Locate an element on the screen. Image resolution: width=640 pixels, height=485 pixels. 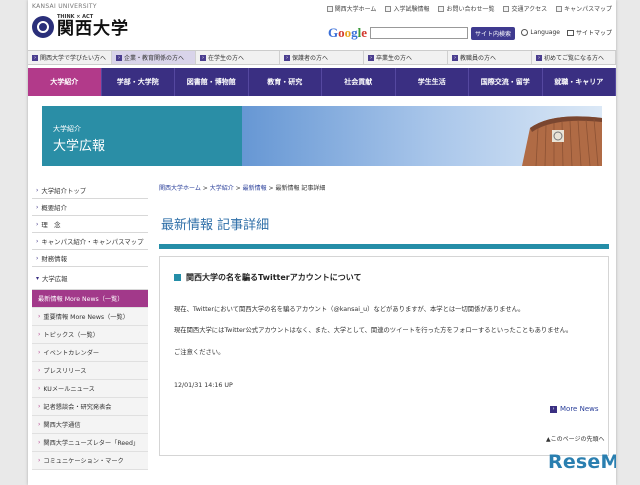
audience-tab: › 教職員の方へ is located at coordinates (490, 57).